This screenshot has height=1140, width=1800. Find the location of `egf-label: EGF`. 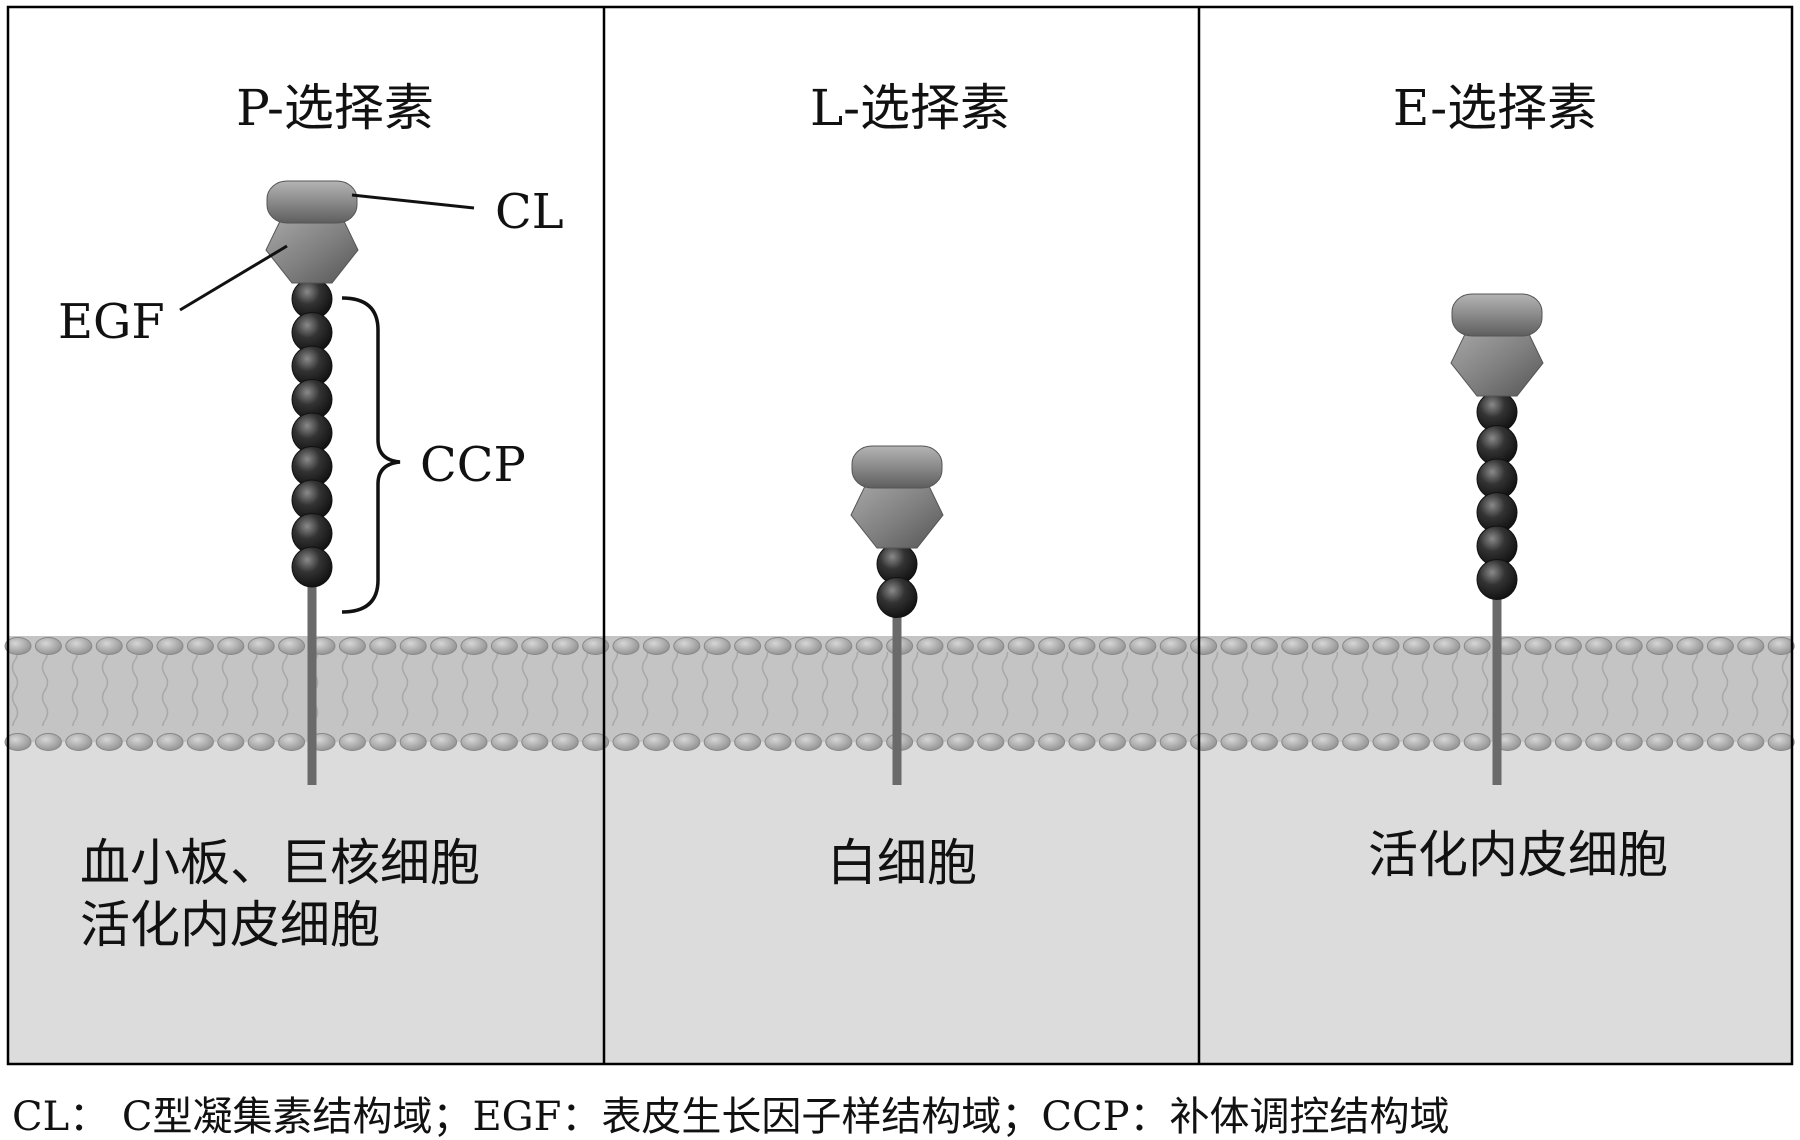

egf-label: EGF is located at coordinates (111, 322).